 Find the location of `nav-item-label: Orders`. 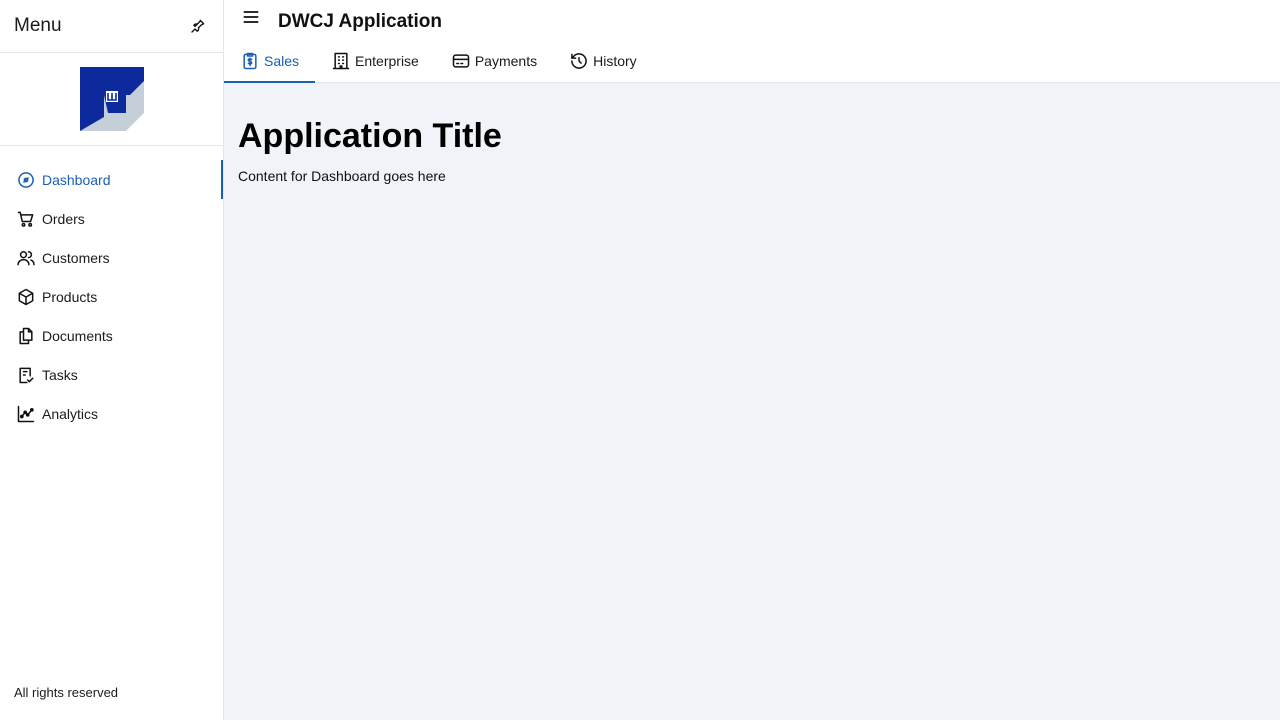

nav-item-label: Orders is located at coordinates (63, 218).